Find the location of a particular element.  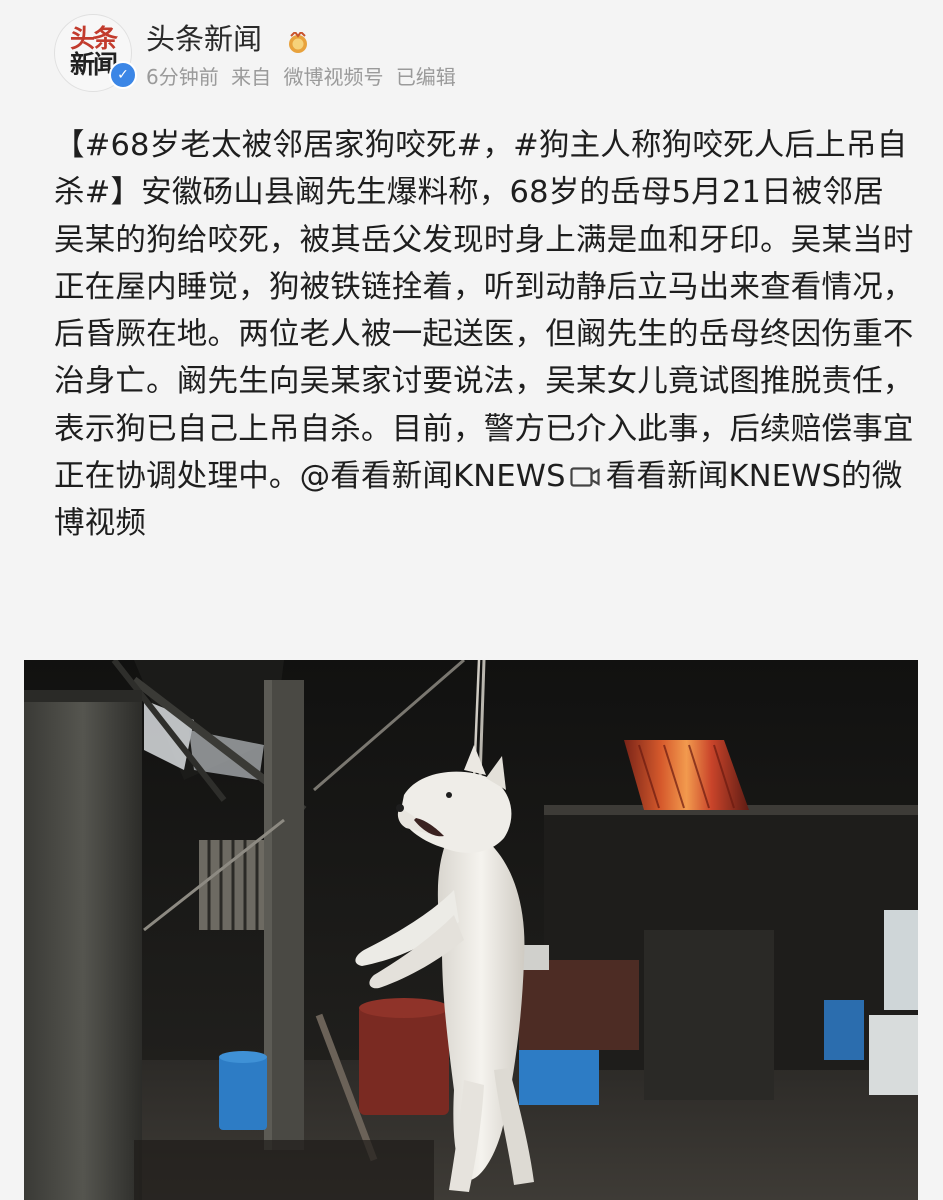

post-header: 头条 新闻 ✓ 头条新闻 6分钟前 来自 微博视频号 已编辑 is located at coordinates (484, 54).